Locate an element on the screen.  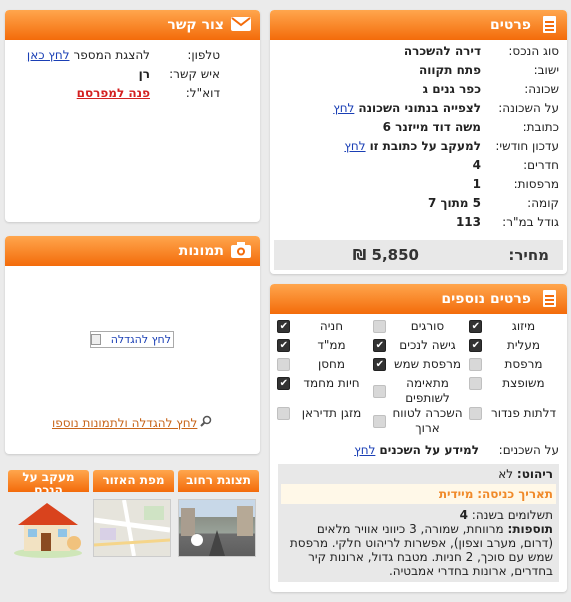
feature-item: מזגן תדיראן is located at coordinates (322, 413).